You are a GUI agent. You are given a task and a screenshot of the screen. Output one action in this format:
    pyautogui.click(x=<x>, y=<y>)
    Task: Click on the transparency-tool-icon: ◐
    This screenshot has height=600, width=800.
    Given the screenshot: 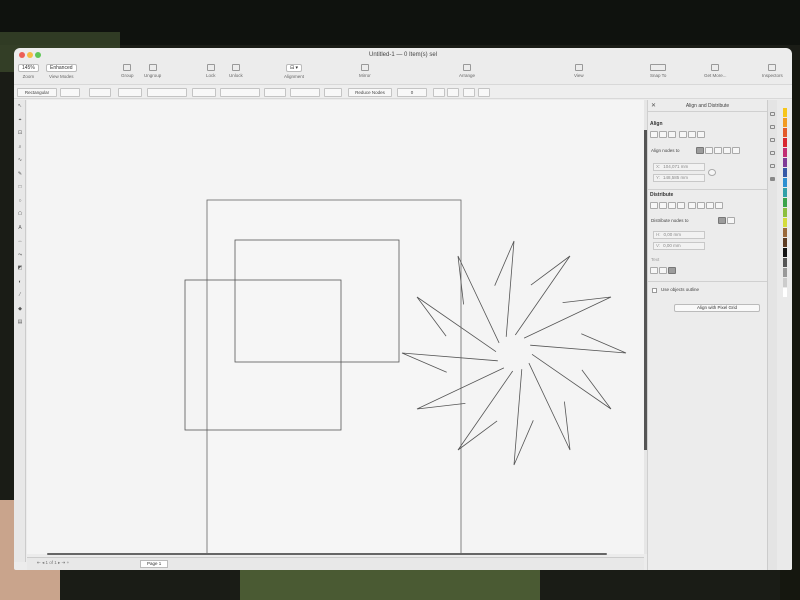 What is the action you would take?
    pyautogui.click(x=20, y=282)
    